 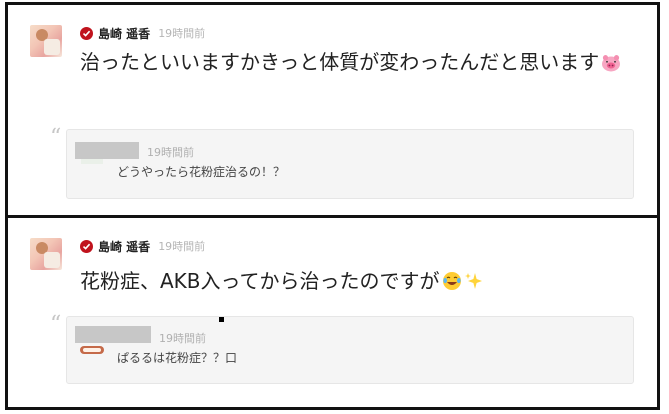 I want to click on quoted-comment: 19時間前 どうやったら花粉症治るの！？, so click(x=350, y=164).